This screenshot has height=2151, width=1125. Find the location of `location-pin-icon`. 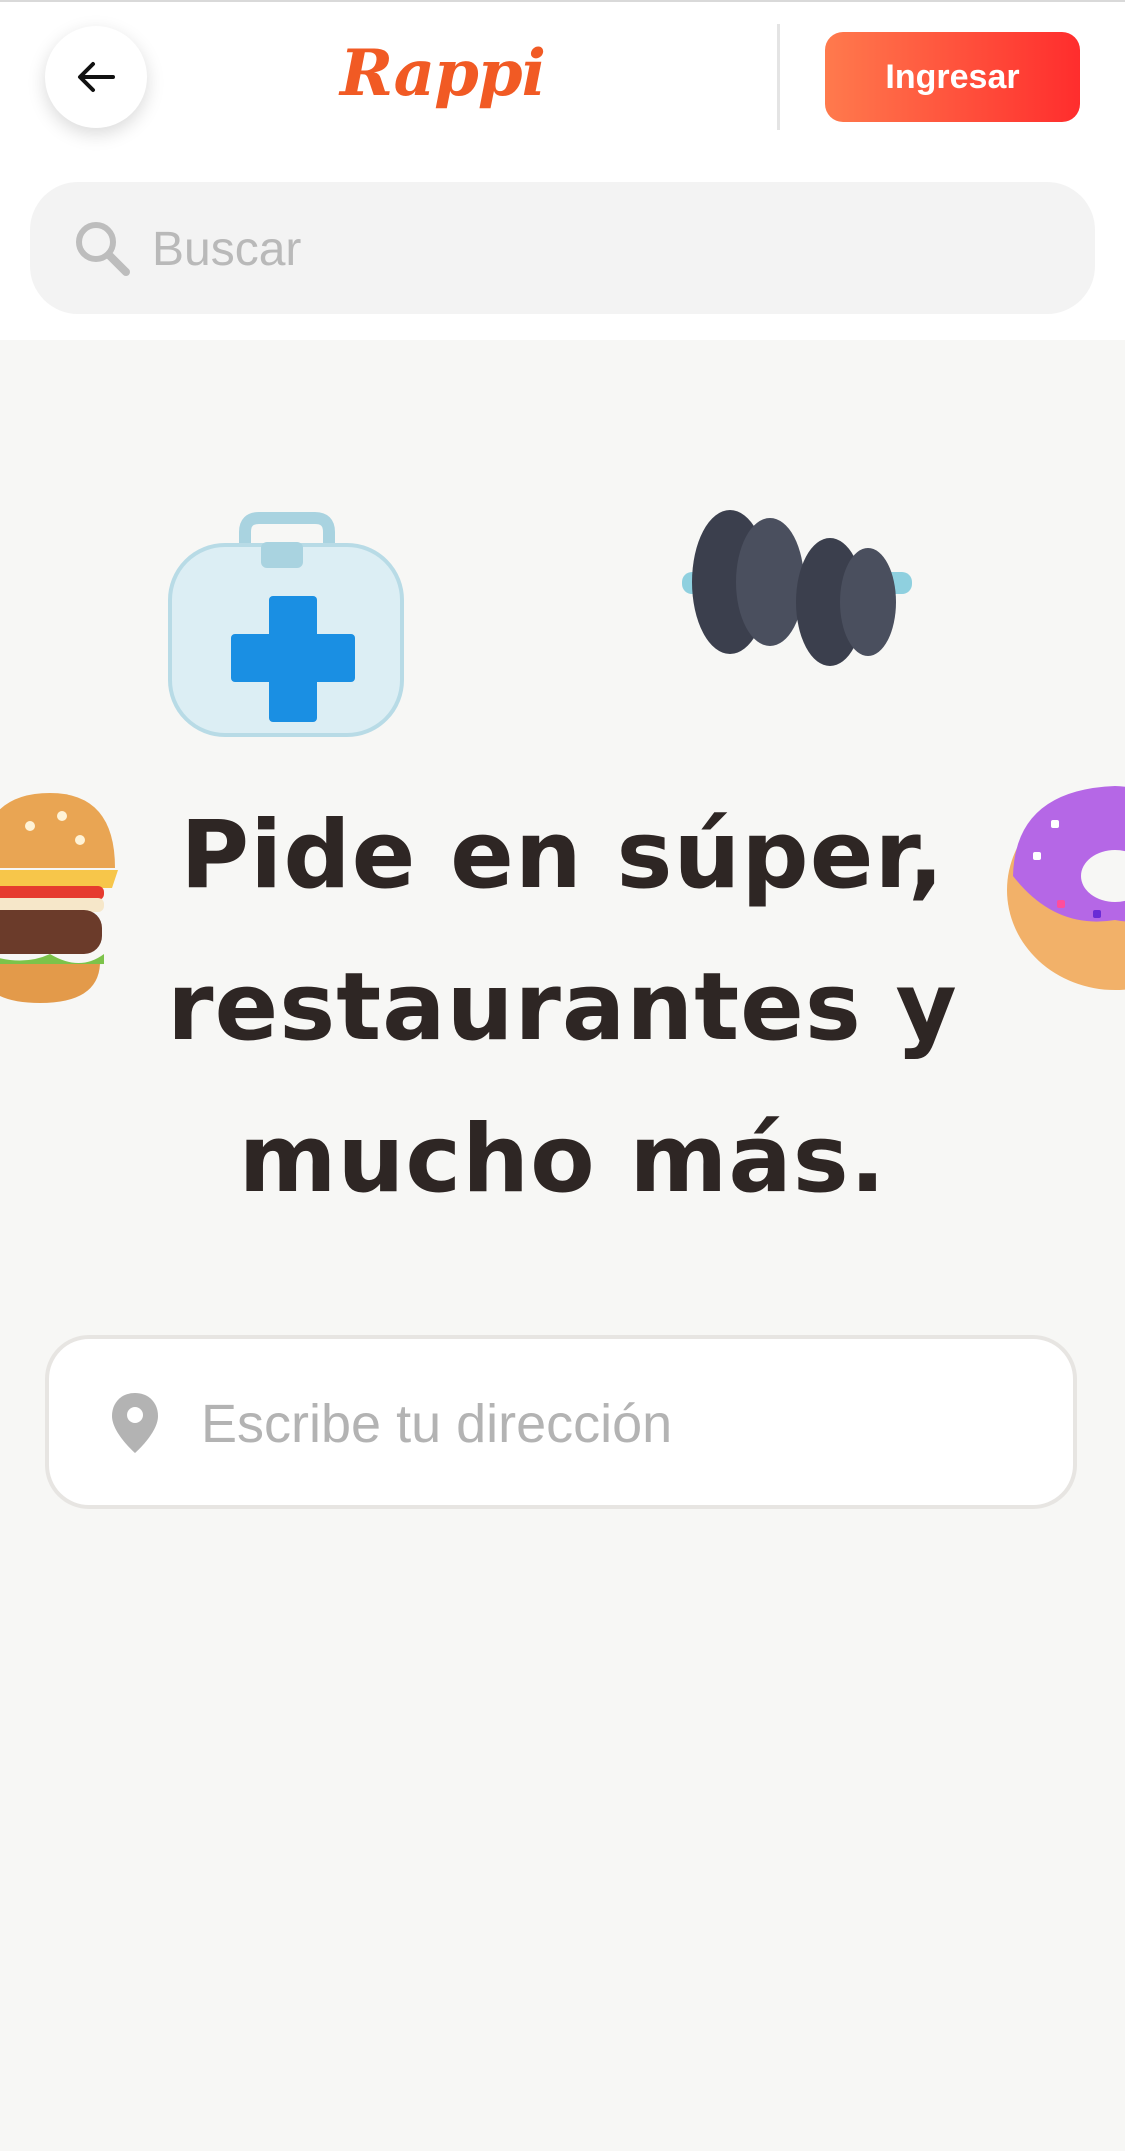

location-pin-icon is located at coordinates (135, 1423).